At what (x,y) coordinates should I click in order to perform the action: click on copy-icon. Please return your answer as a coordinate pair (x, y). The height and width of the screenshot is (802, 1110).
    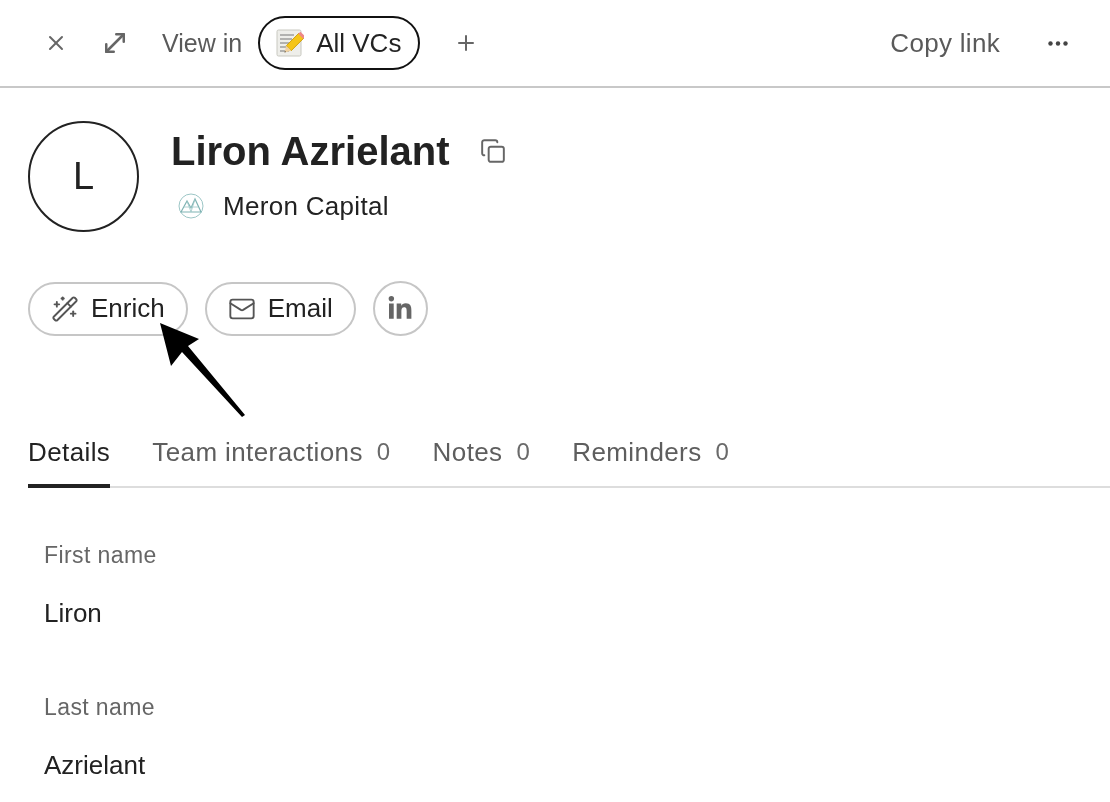
    Looking at the image, I should click on (492, 151).